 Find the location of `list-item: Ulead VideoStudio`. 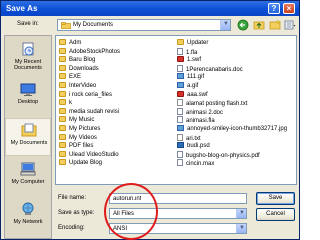

list-item: Ulead VideoStudio is located at coordinates (118, 155).